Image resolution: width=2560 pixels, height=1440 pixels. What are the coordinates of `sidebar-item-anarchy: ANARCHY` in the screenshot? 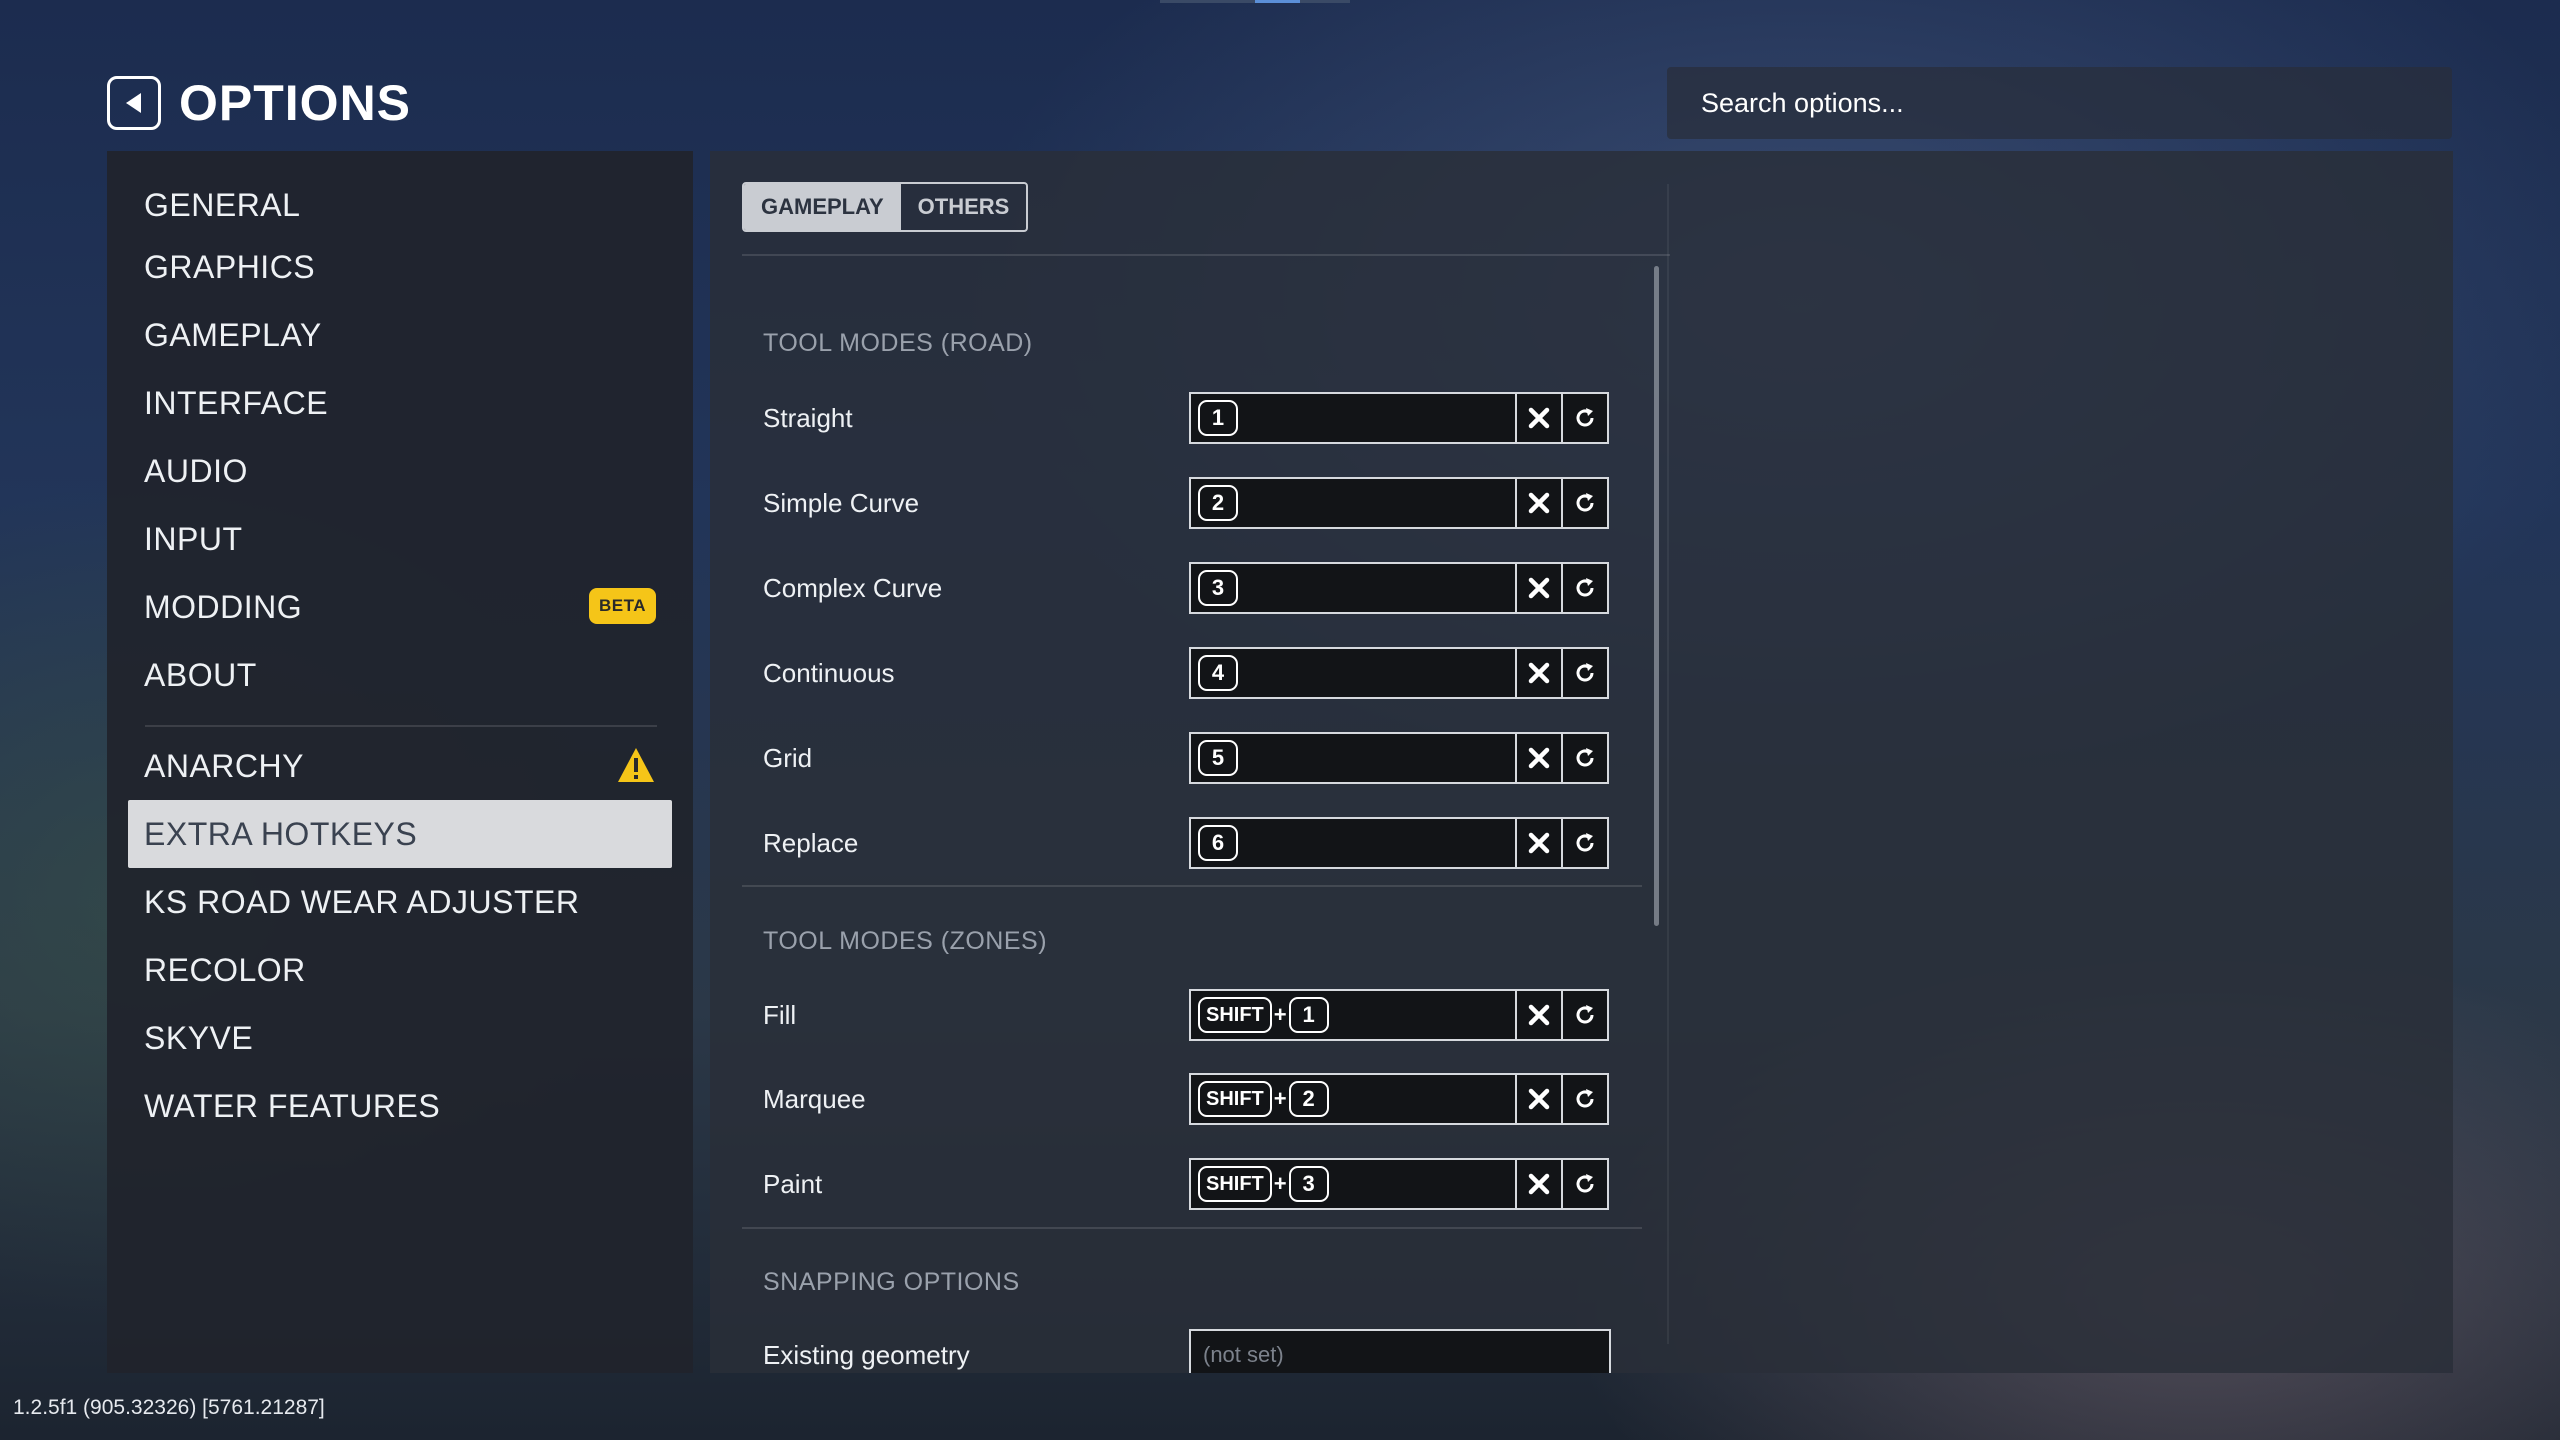 It's located at (400, 766).